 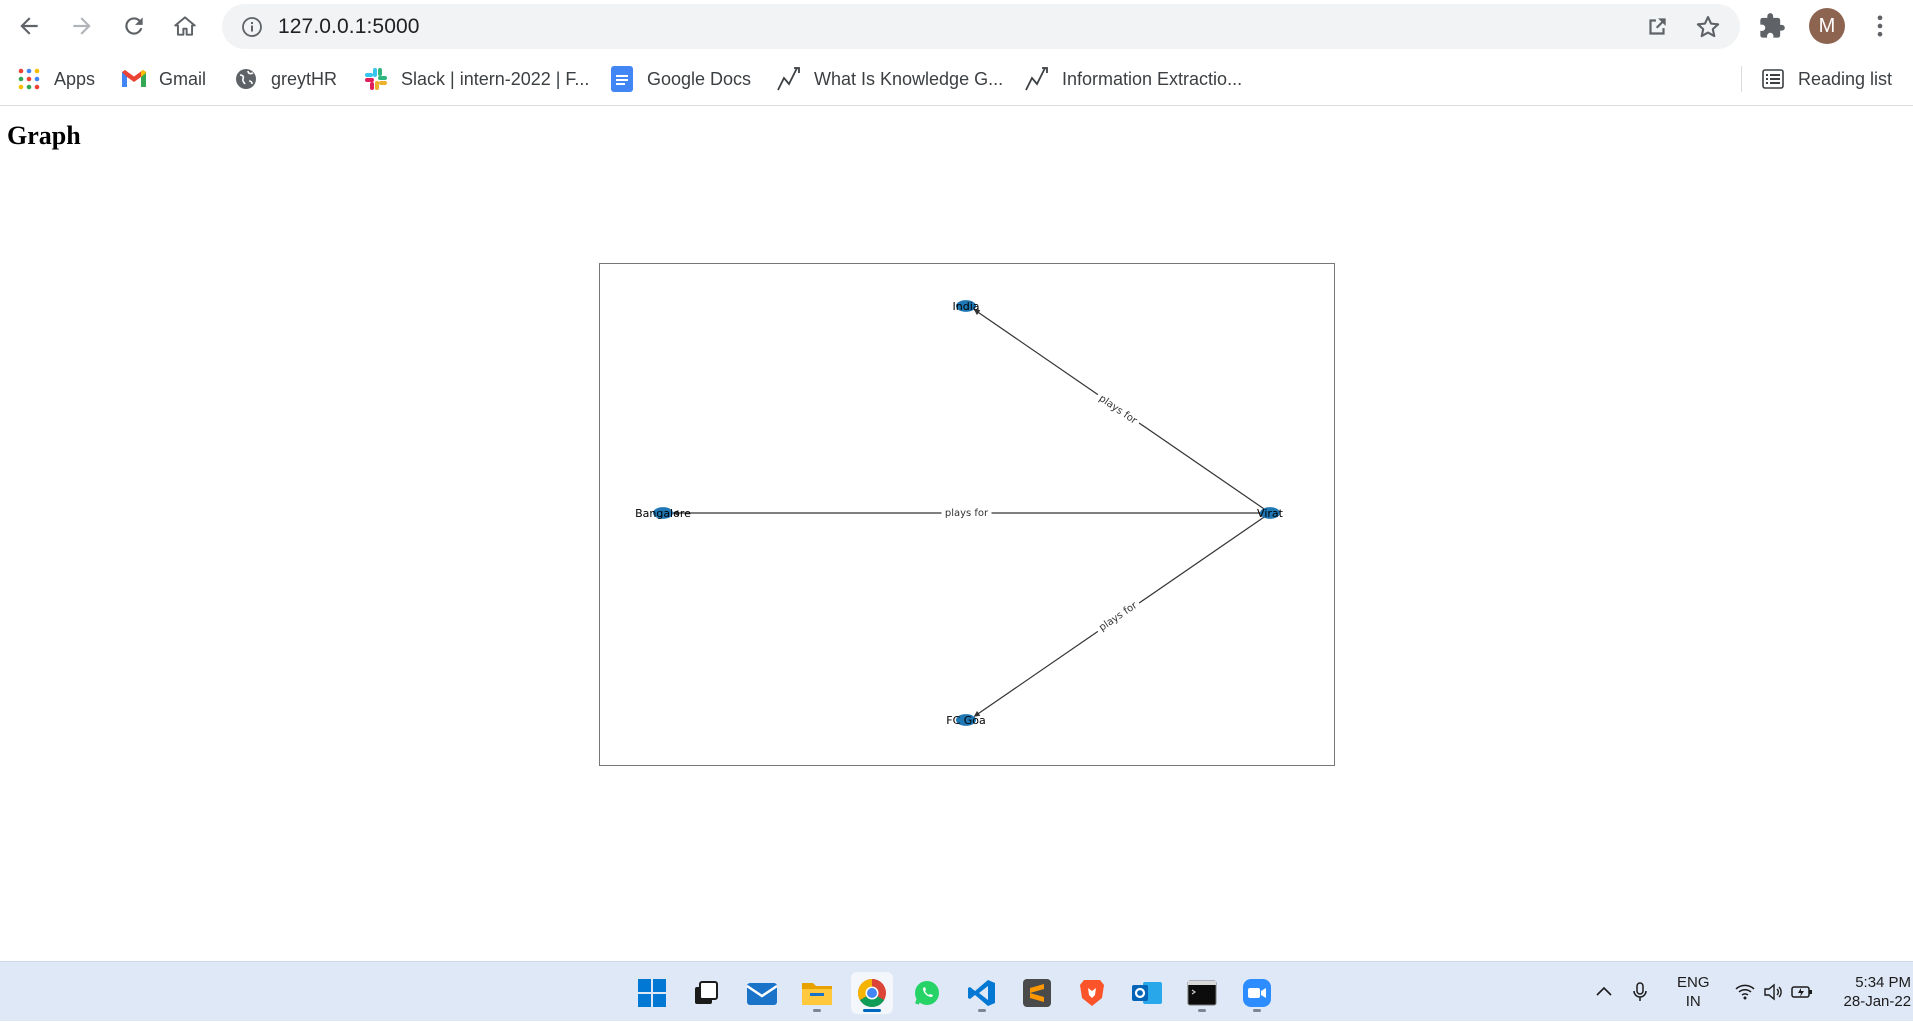 I want to click on back-arrow-icon, so click(x=29, y=26).